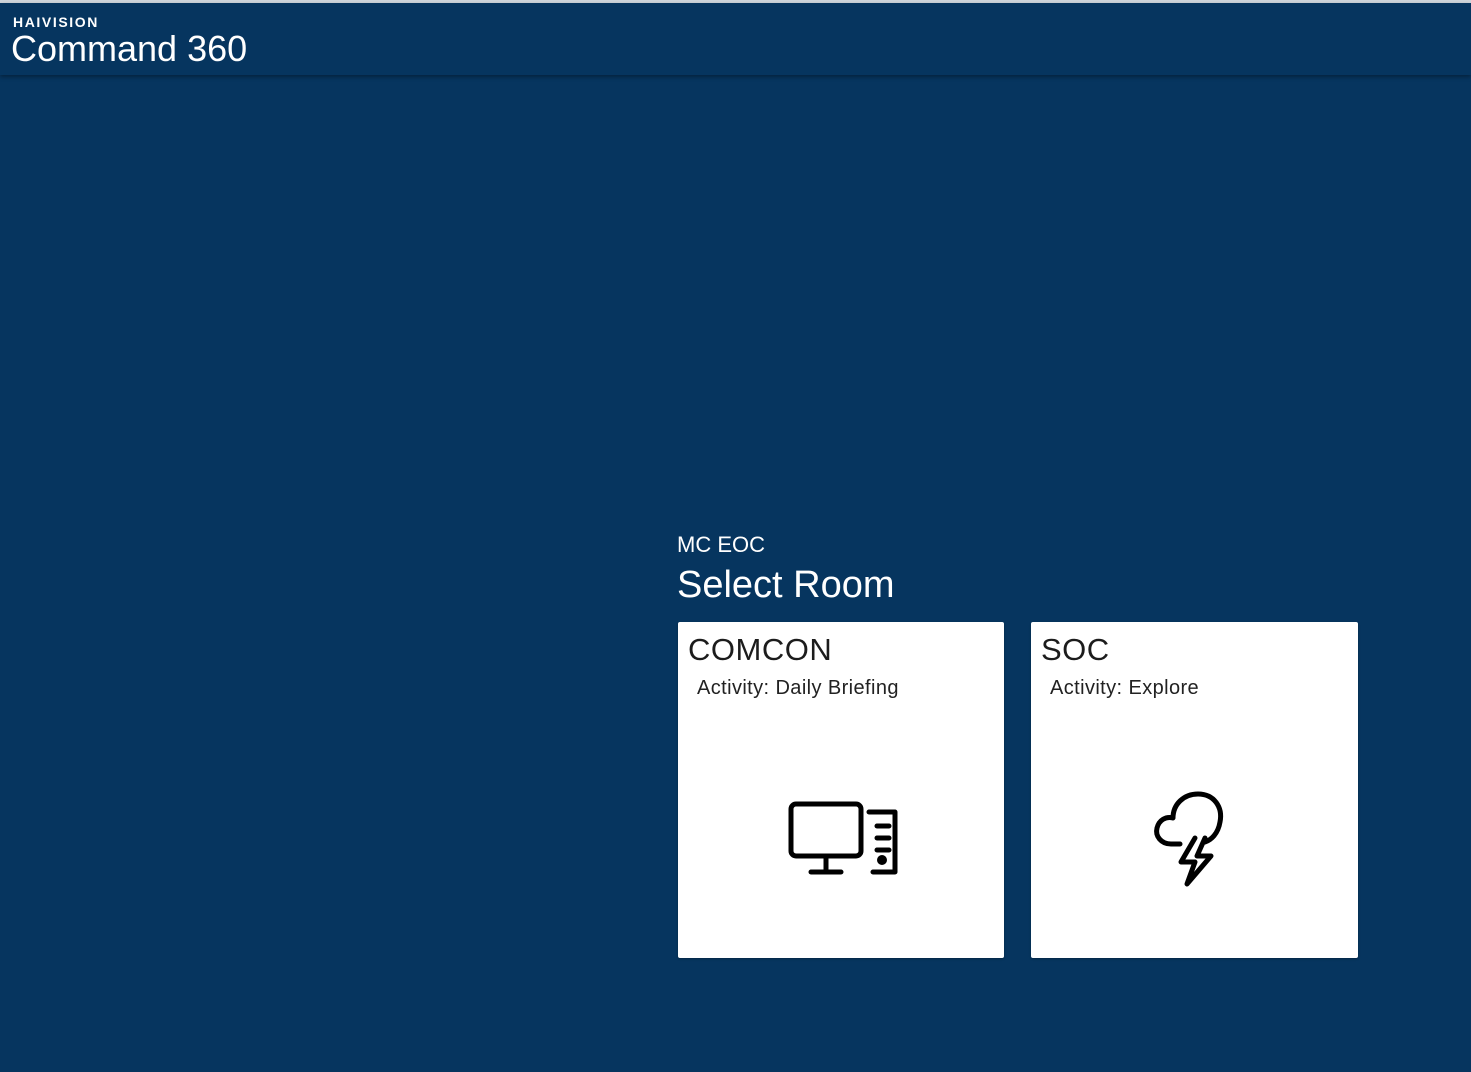  I want to click on site-name: MC EOC, so click(721, 544).